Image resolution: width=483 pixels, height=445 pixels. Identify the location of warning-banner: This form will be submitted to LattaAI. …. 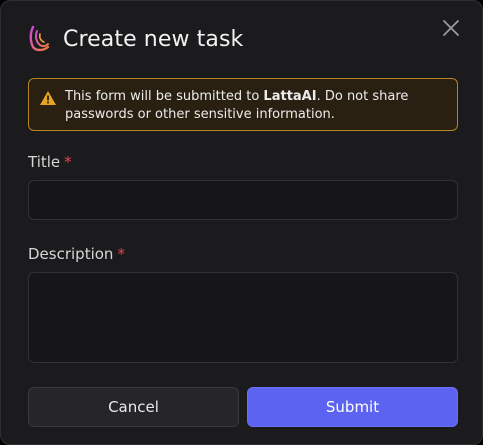
(243, 104).